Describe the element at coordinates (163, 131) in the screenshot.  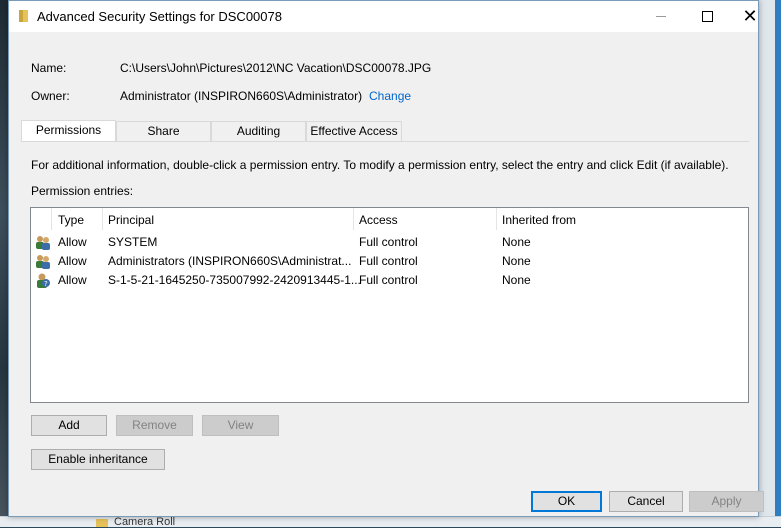
I see `tab-share: Share` at that location.